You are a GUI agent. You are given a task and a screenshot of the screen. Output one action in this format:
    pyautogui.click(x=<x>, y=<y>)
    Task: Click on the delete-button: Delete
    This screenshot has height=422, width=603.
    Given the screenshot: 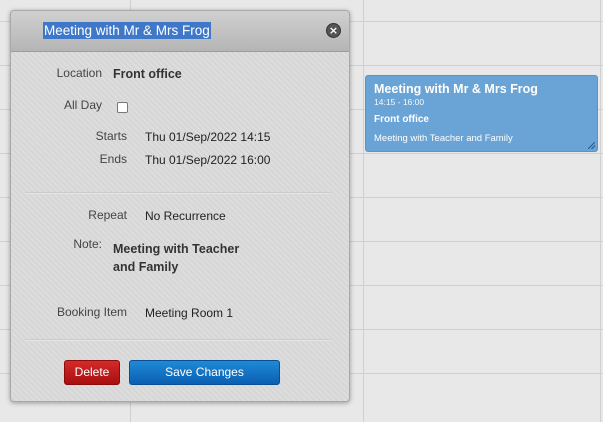 What is the action you would take?
    pyautogui.click(x=92, y=372)
    